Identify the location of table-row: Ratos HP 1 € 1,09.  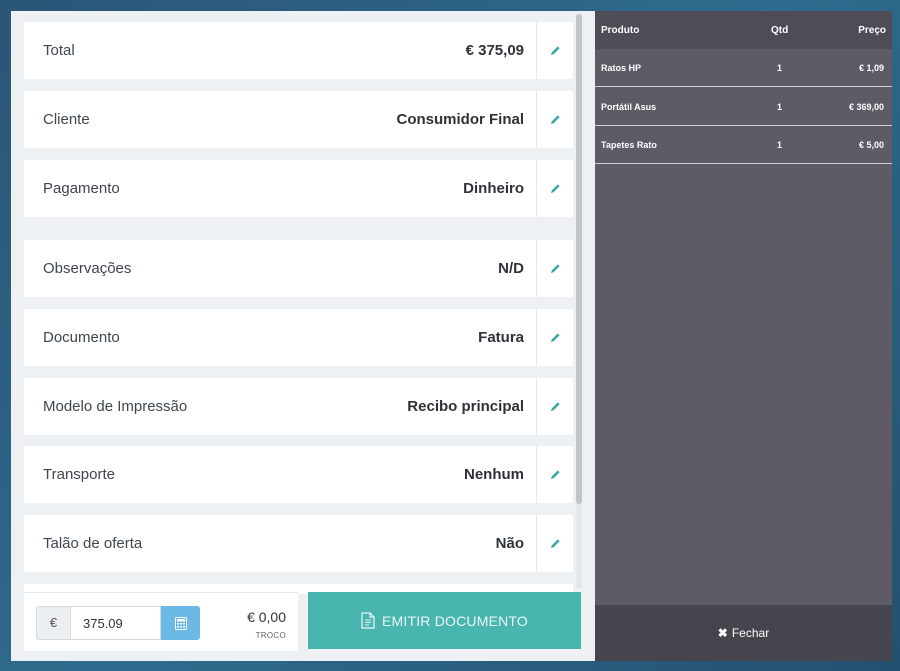
(743, 68).